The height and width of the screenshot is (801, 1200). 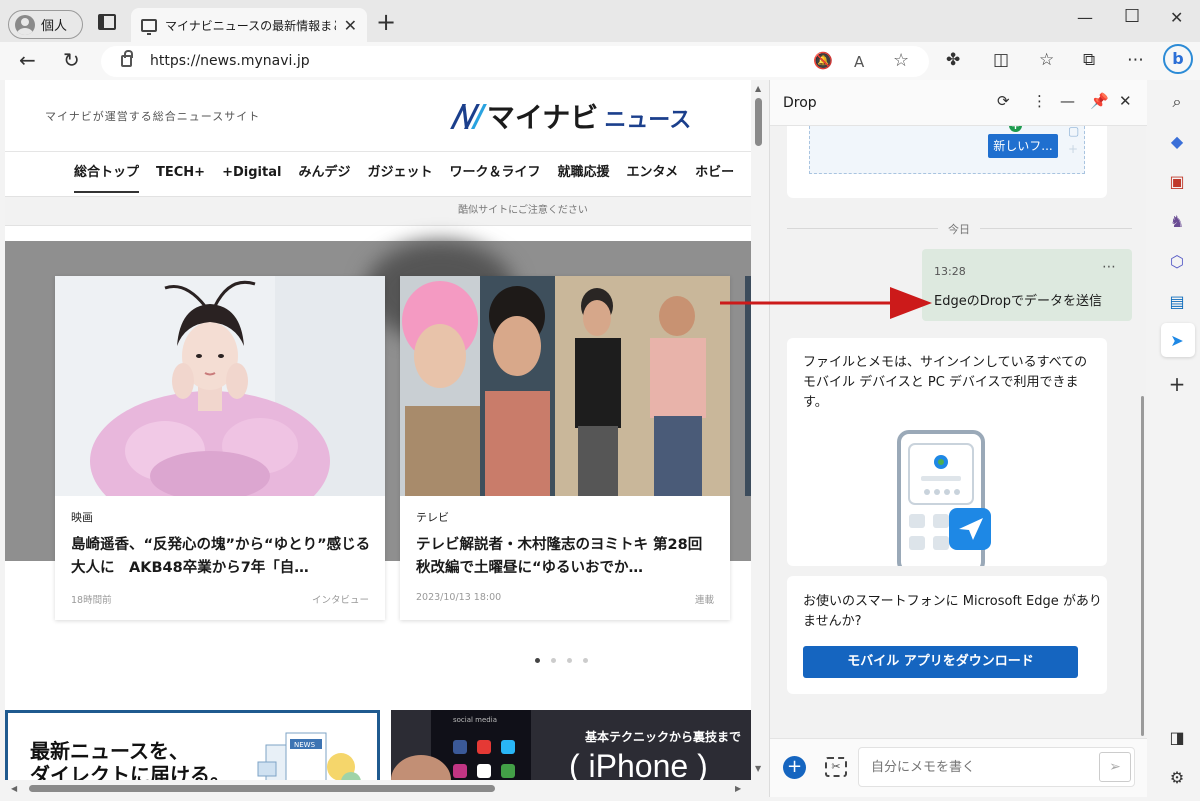 I want to click on avatar-icon, so click(x=25, y=24).